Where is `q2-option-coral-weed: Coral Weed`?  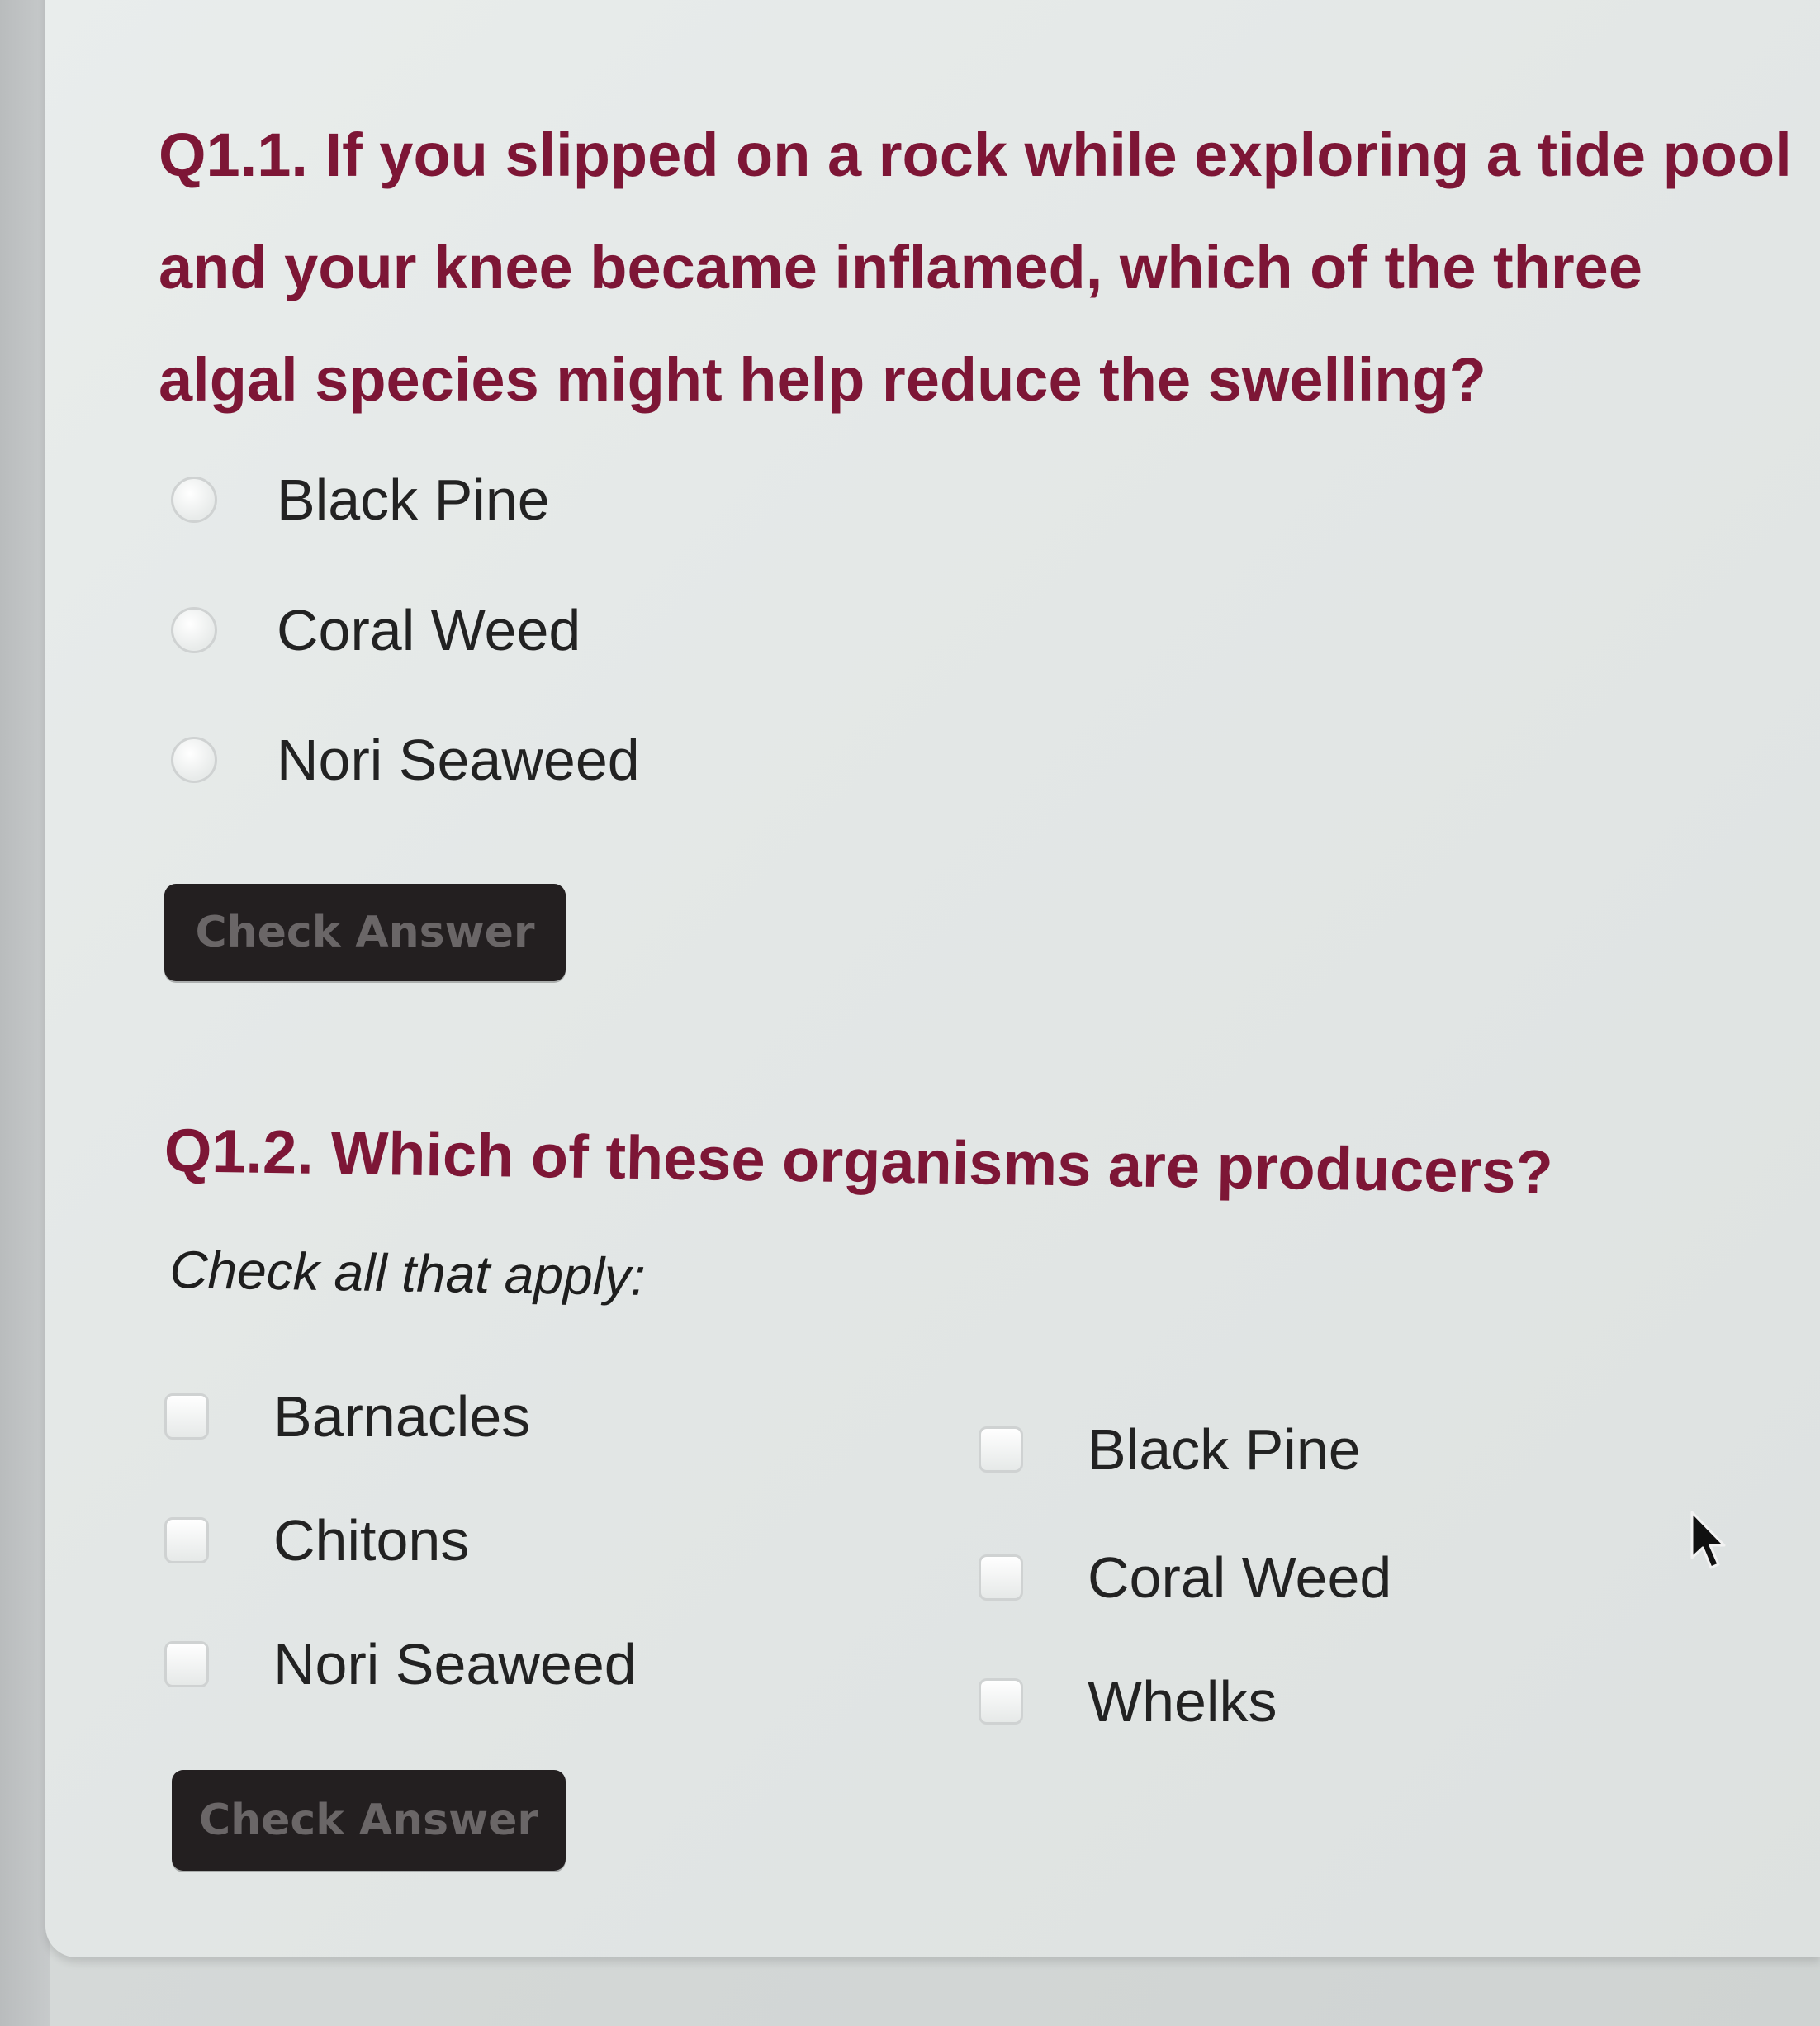
q2-option-coral-weed: Coral Weed is located at coordinates (1185, 1577).